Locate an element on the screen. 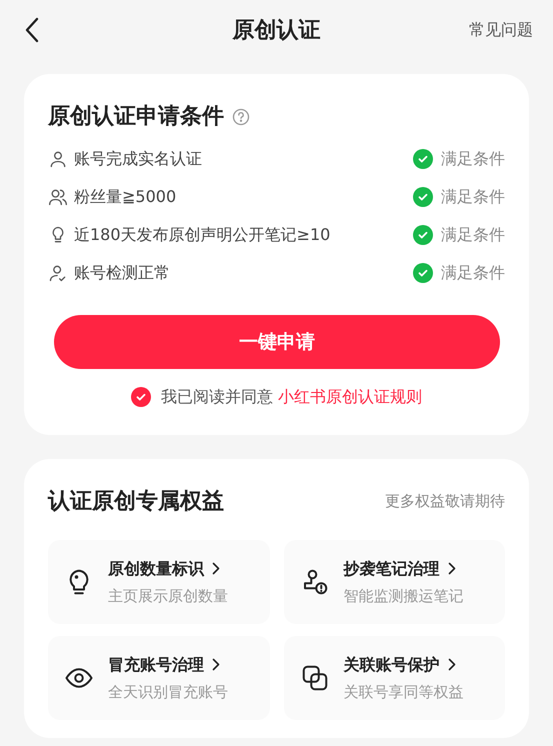 Image resolution: width=553 pixels, height=746 pixels. benefit-title: 冒充账号治理 is located at coordinates (156, 665).